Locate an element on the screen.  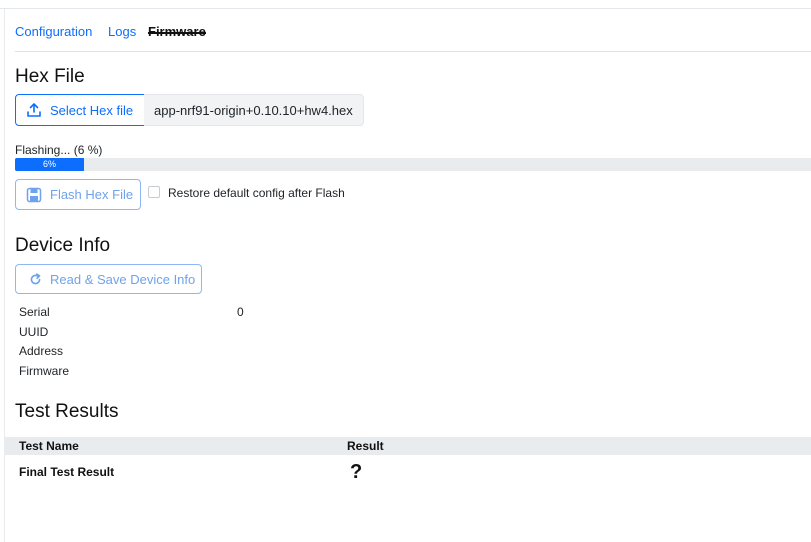
flash-progress-bar: 6% is located at coordinates (413, 164).